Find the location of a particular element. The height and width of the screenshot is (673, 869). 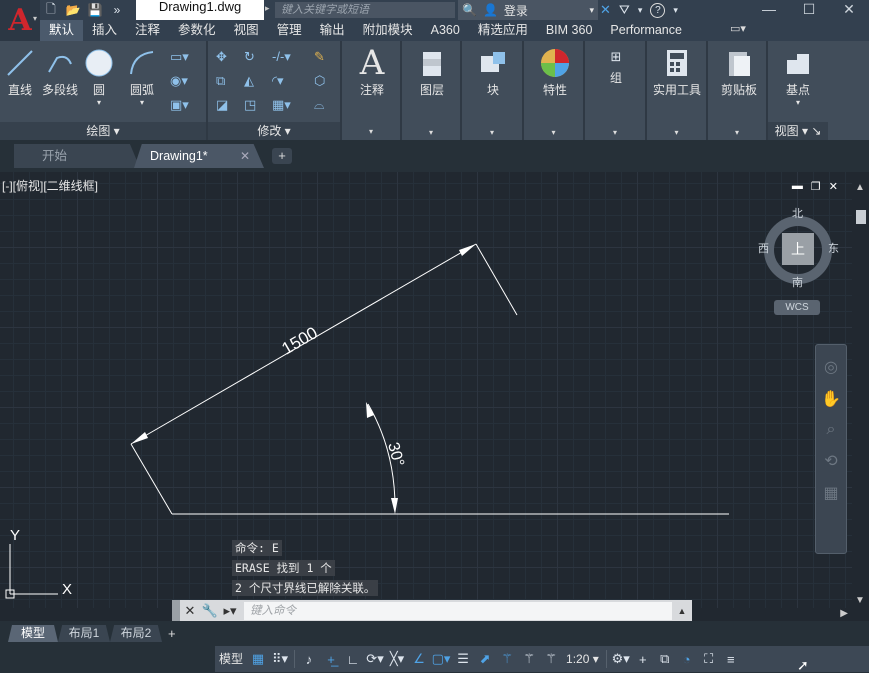

ribbon-tab: 输出 is located at coordinates (332, 30).